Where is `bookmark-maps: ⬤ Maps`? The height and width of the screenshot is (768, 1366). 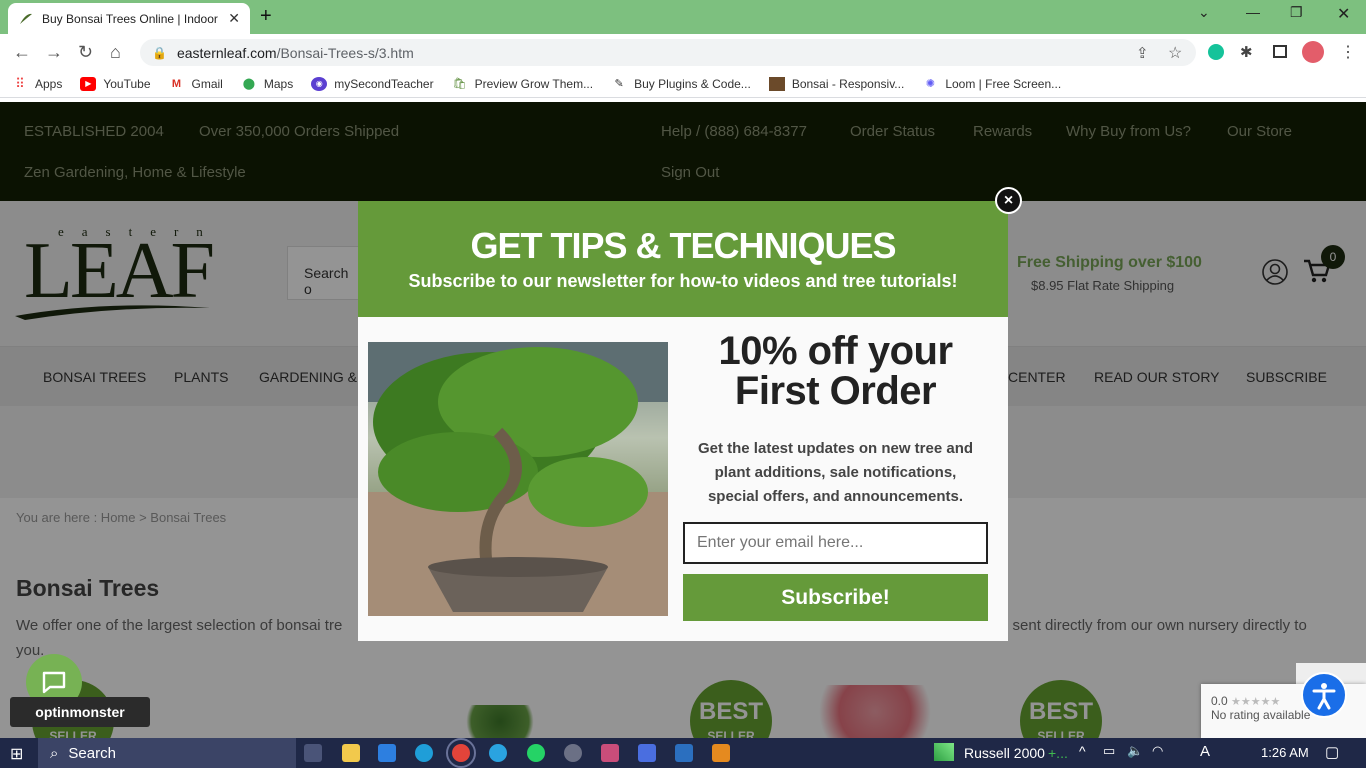 bookmark-maps: ⬤ Maps is located at coordinates (267, 84).